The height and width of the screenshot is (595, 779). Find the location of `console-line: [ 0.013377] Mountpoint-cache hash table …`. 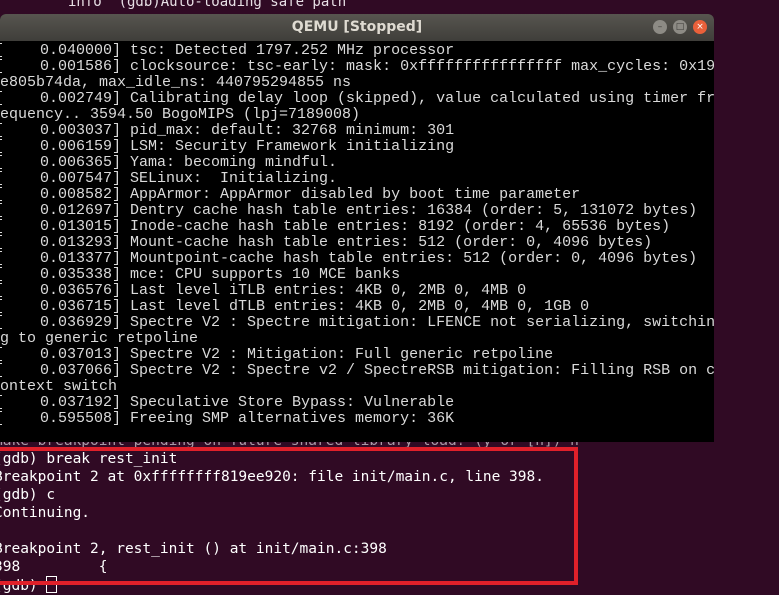

console-line: [ 0.013377] Mountpoint-cache hash table … is located at coordinates (349, 258).